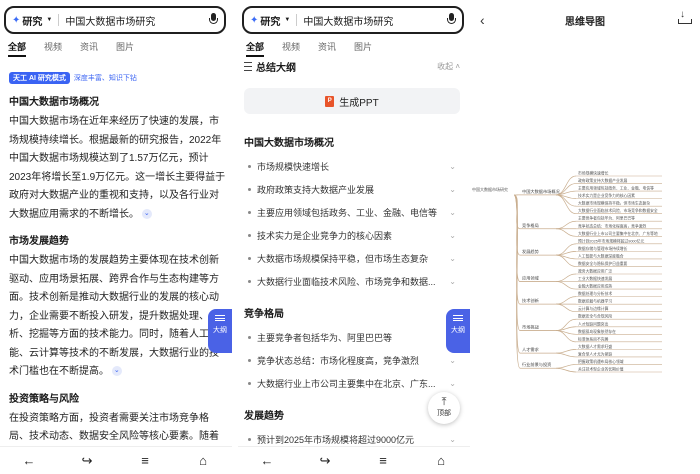 This screenshot has height=474, width=700. I want to click on mindmap-leaf-label: 主要竞争者包括华为、阿里巴巴等, so click(606, 218).